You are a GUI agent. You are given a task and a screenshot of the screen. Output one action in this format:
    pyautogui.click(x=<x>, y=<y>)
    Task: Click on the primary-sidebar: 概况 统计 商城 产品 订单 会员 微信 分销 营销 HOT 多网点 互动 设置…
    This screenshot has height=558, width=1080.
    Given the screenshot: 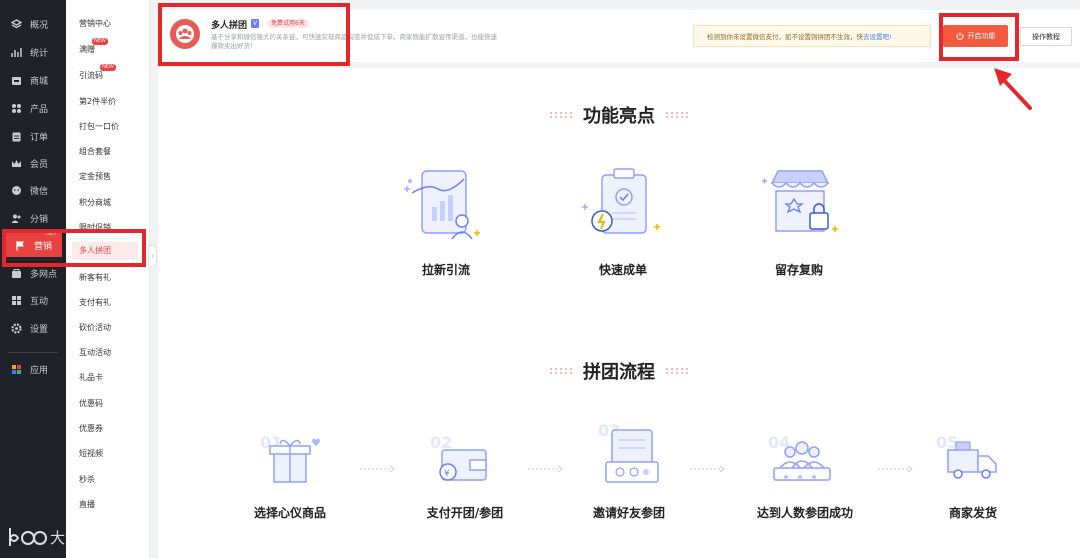 What is the action you would take?
    pyautogui.click(x=55, y=279)
    